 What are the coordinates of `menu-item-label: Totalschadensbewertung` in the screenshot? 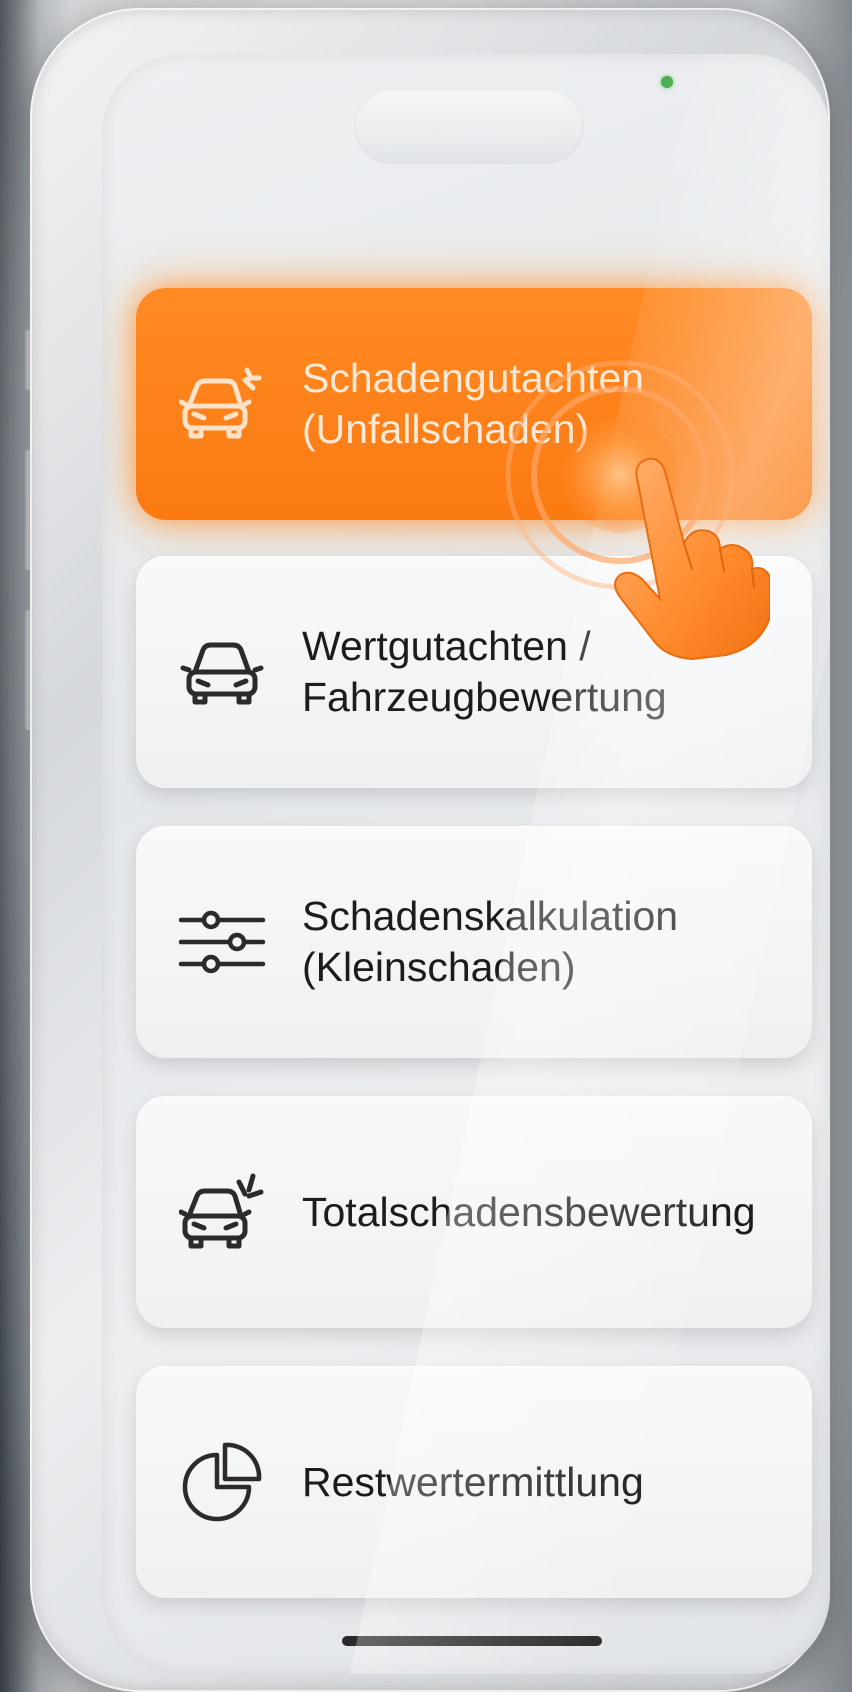 It's located at (529, 1211).